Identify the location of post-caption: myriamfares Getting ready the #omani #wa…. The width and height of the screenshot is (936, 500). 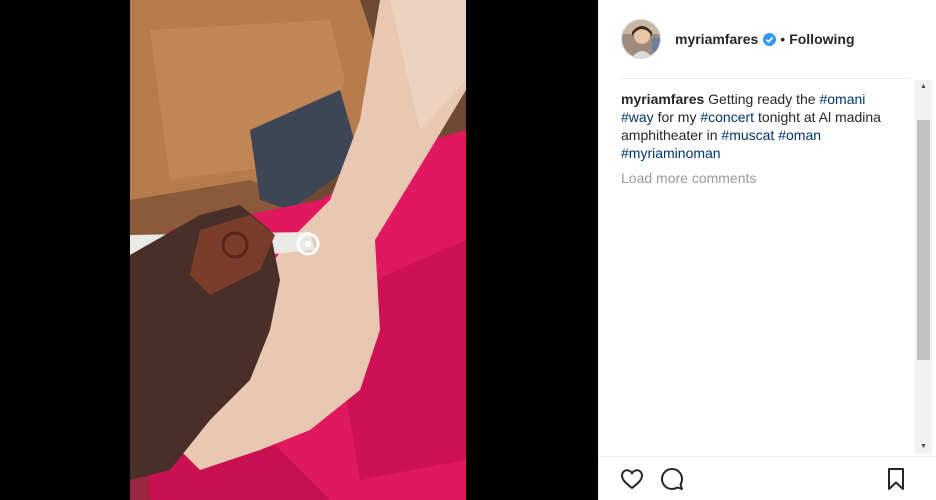
(761, 126).